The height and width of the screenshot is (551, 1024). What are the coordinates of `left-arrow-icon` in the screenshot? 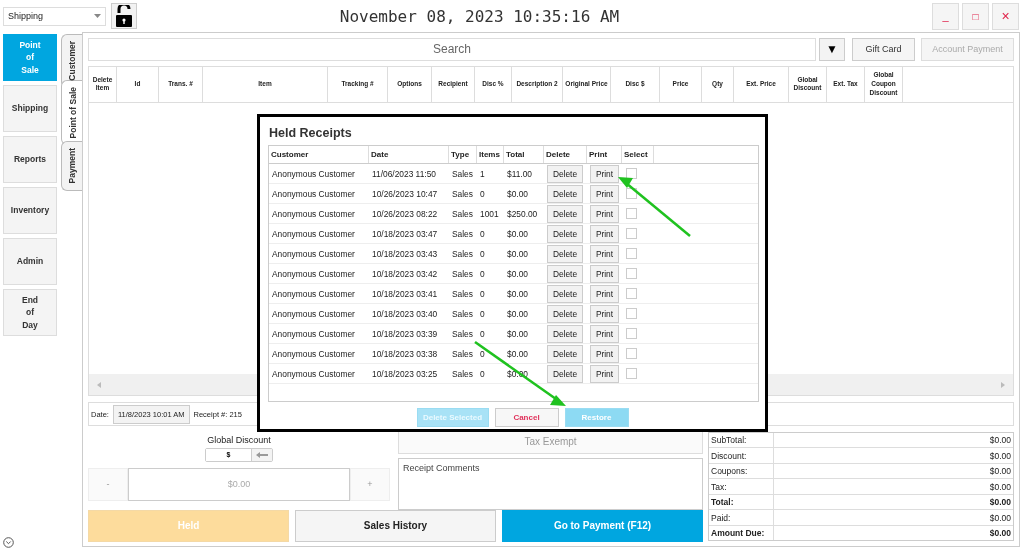 It's located at (262, 455).